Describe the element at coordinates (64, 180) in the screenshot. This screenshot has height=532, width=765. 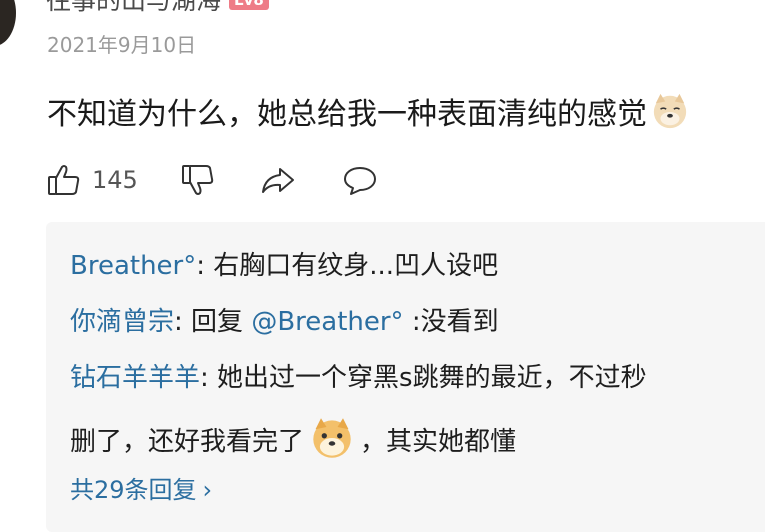
I see `thumbs-up-icon` at that location.